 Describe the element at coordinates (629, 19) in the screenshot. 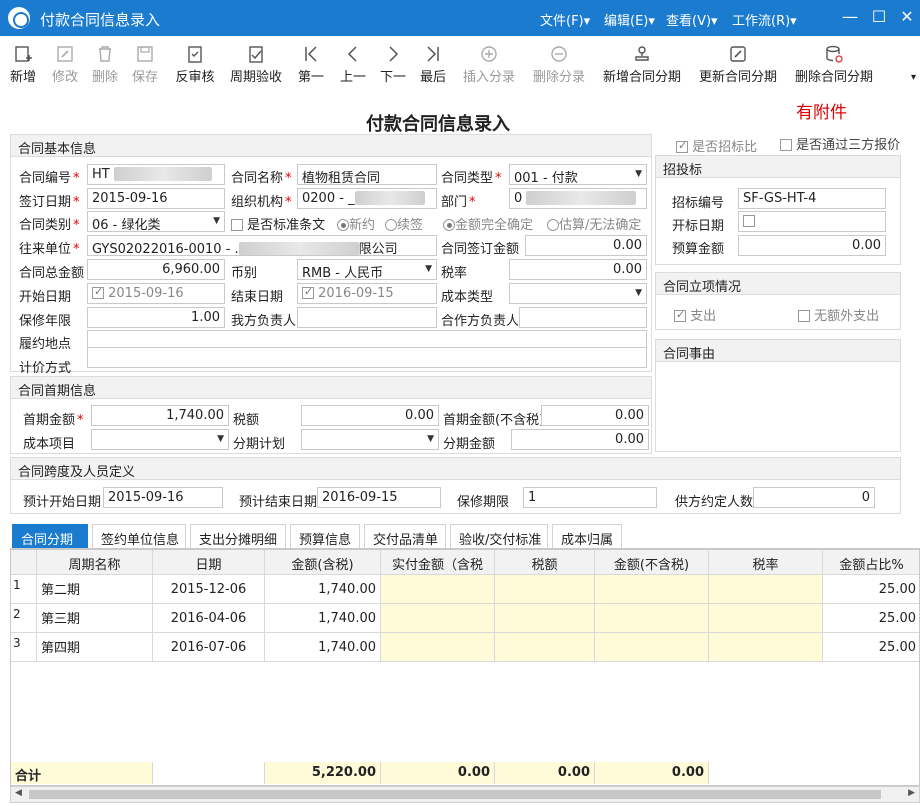

I see `menu-edit: 编辑(E)▾` at that location.